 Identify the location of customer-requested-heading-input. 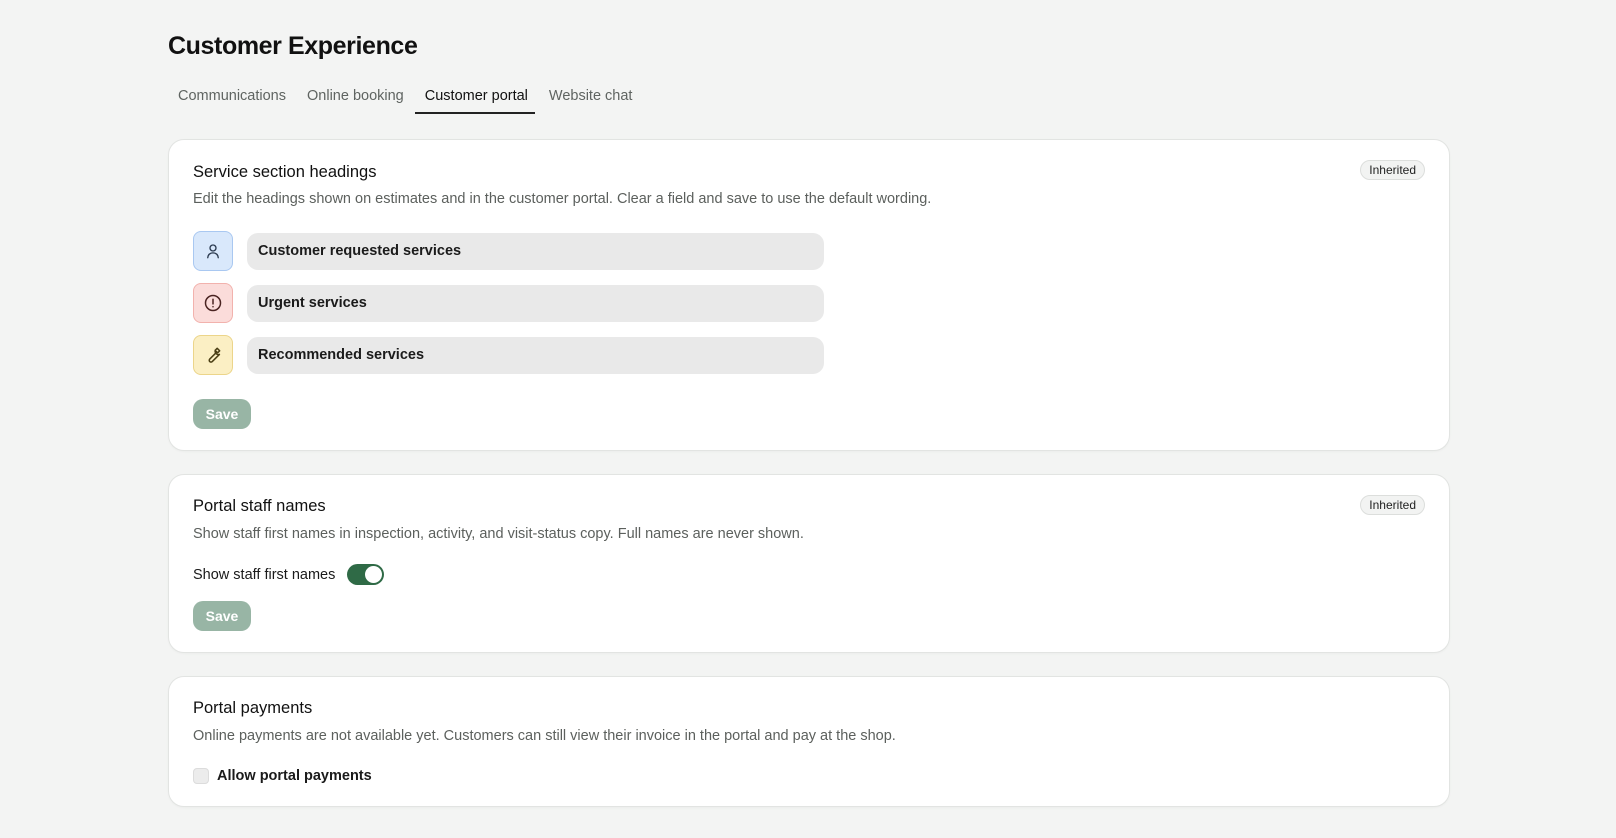
(535, 251).